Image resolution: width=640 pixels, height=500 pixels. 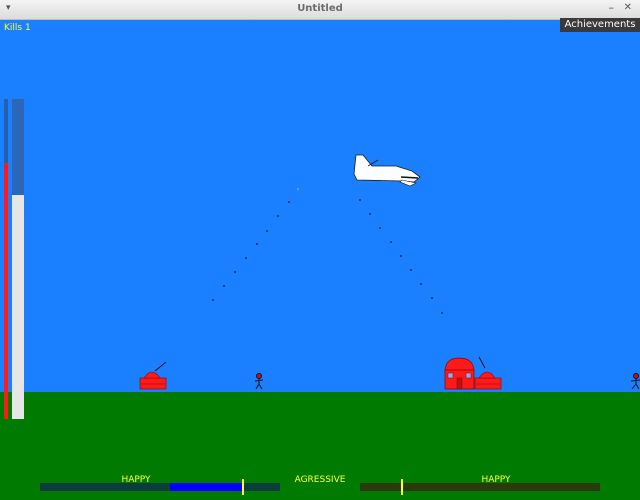 What do you see at coordinates (320, 480) in the screenshot?
I see `aggression-label: AGRESSIVE` at bounding box center [320, 480].